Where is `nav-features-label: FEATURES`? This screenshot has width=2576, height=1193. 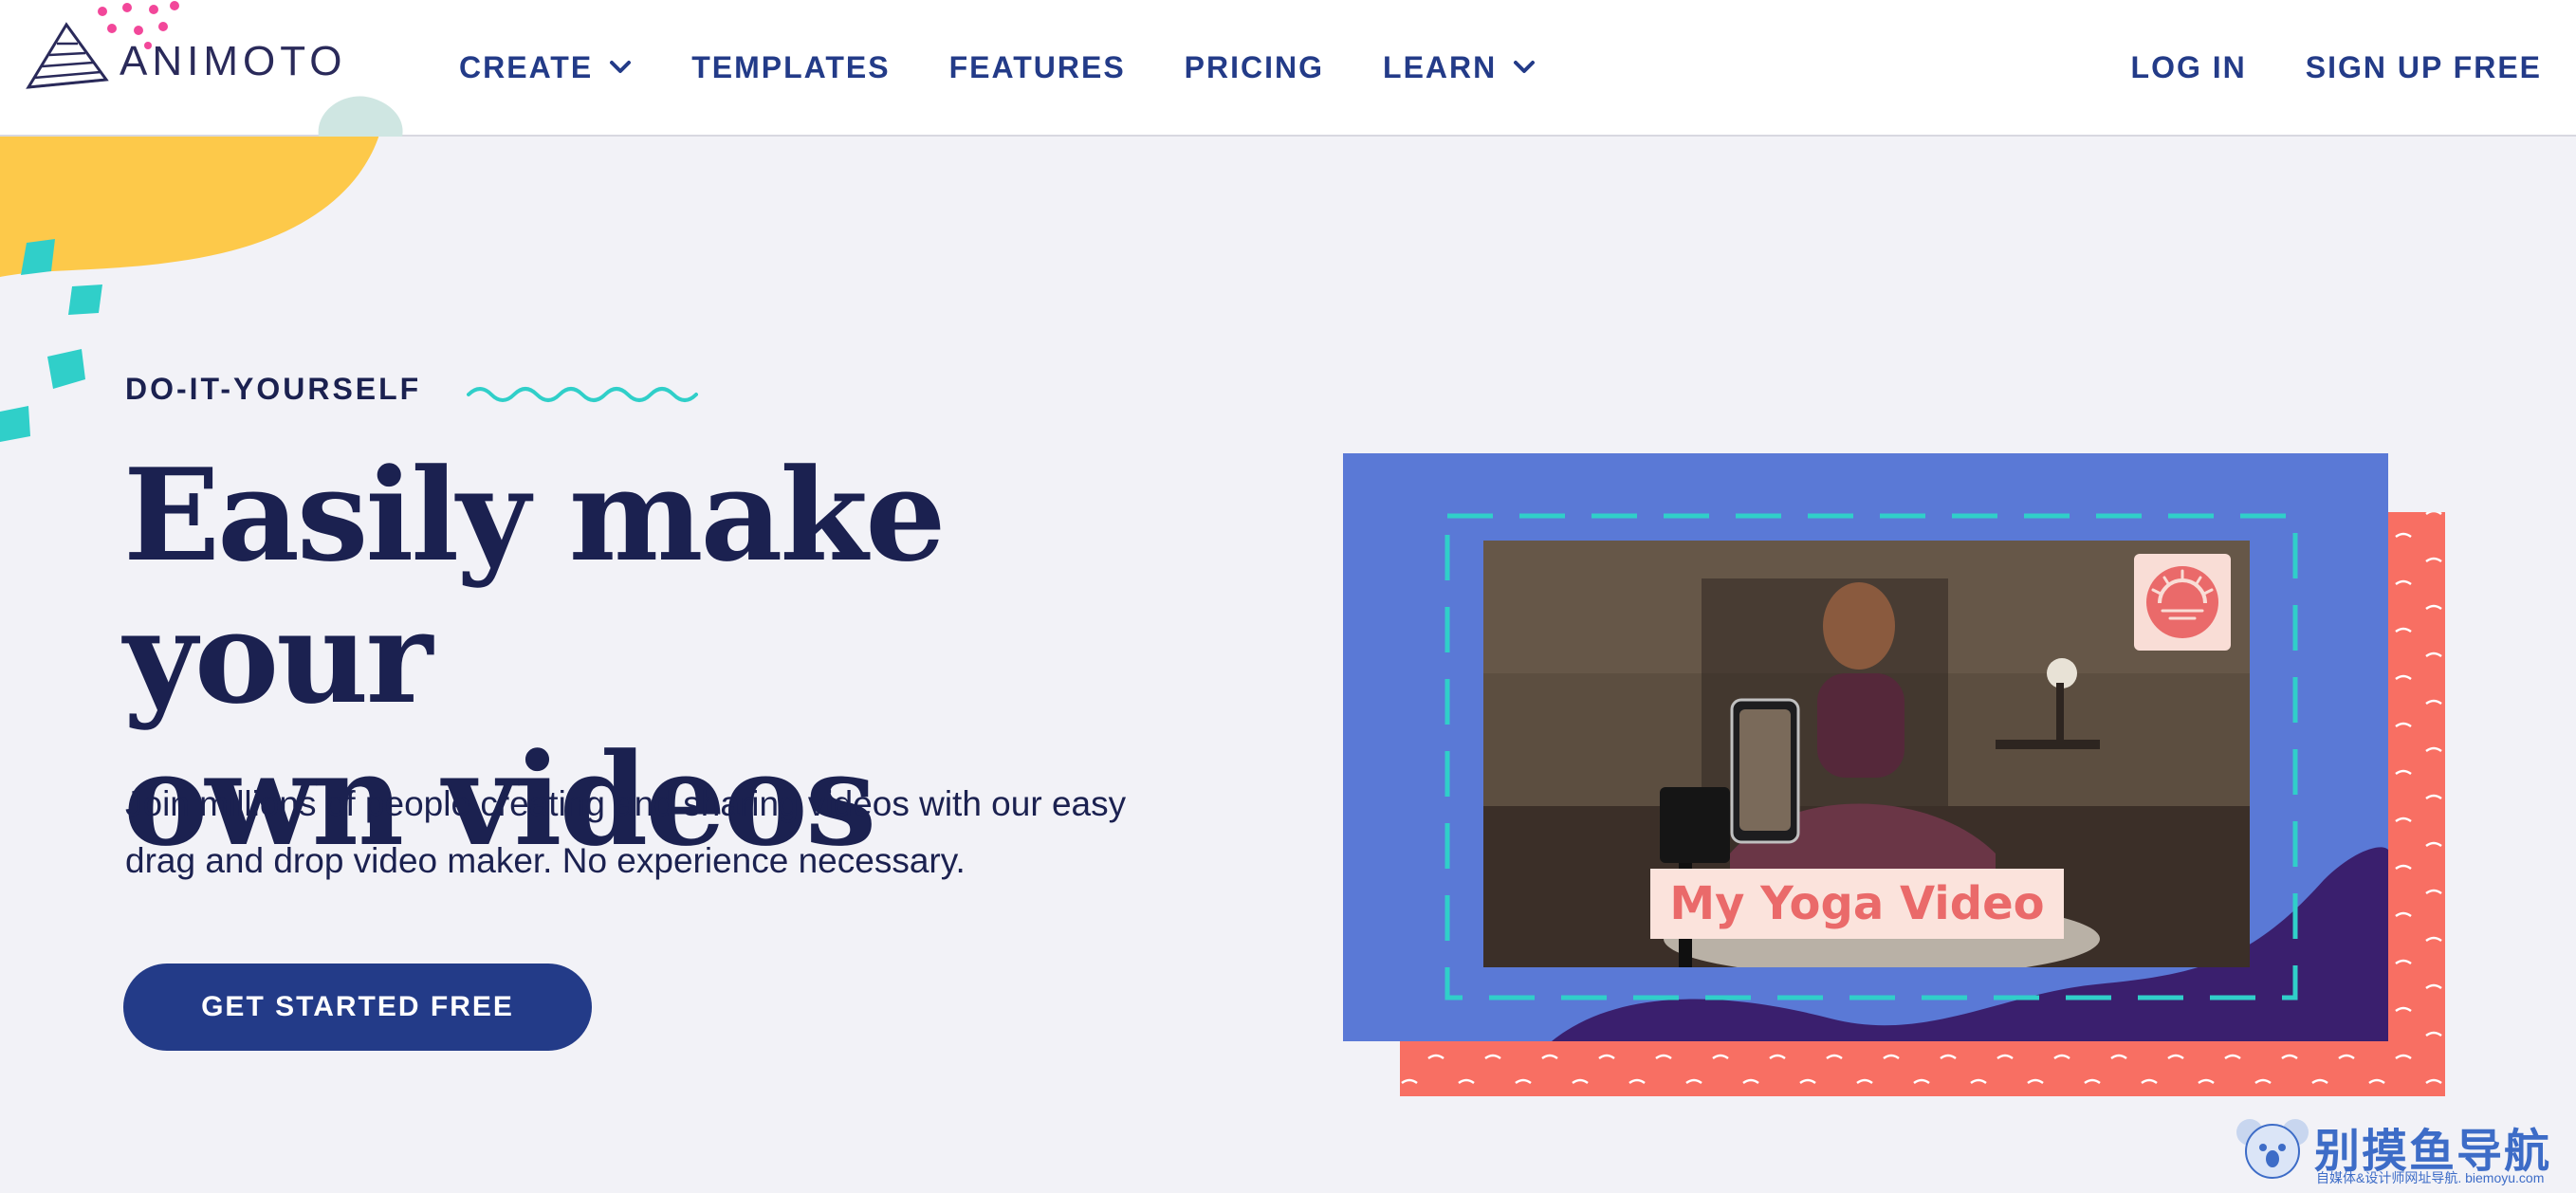
nav-features-label: FEATURES is located at coordinates (1037, 66).